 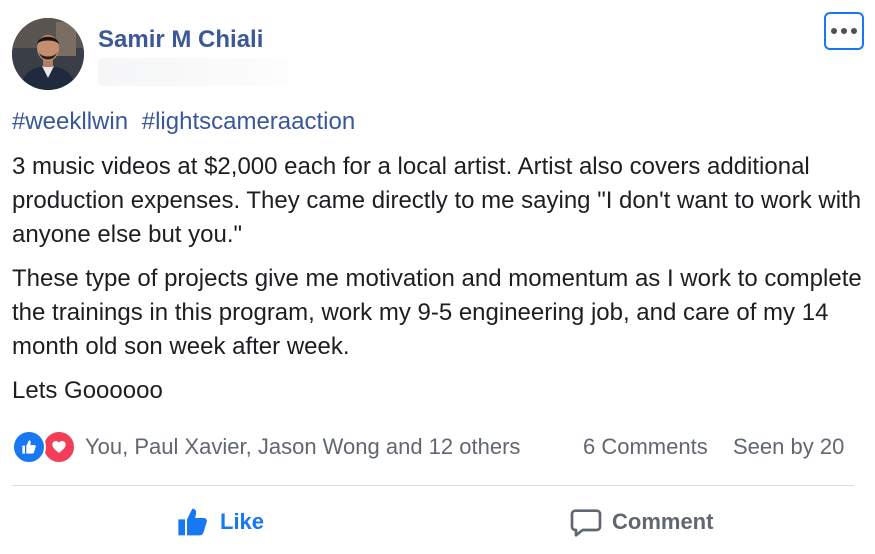 I want to click on seen-by-count: Seen by 20, so click(x=788, y=447).